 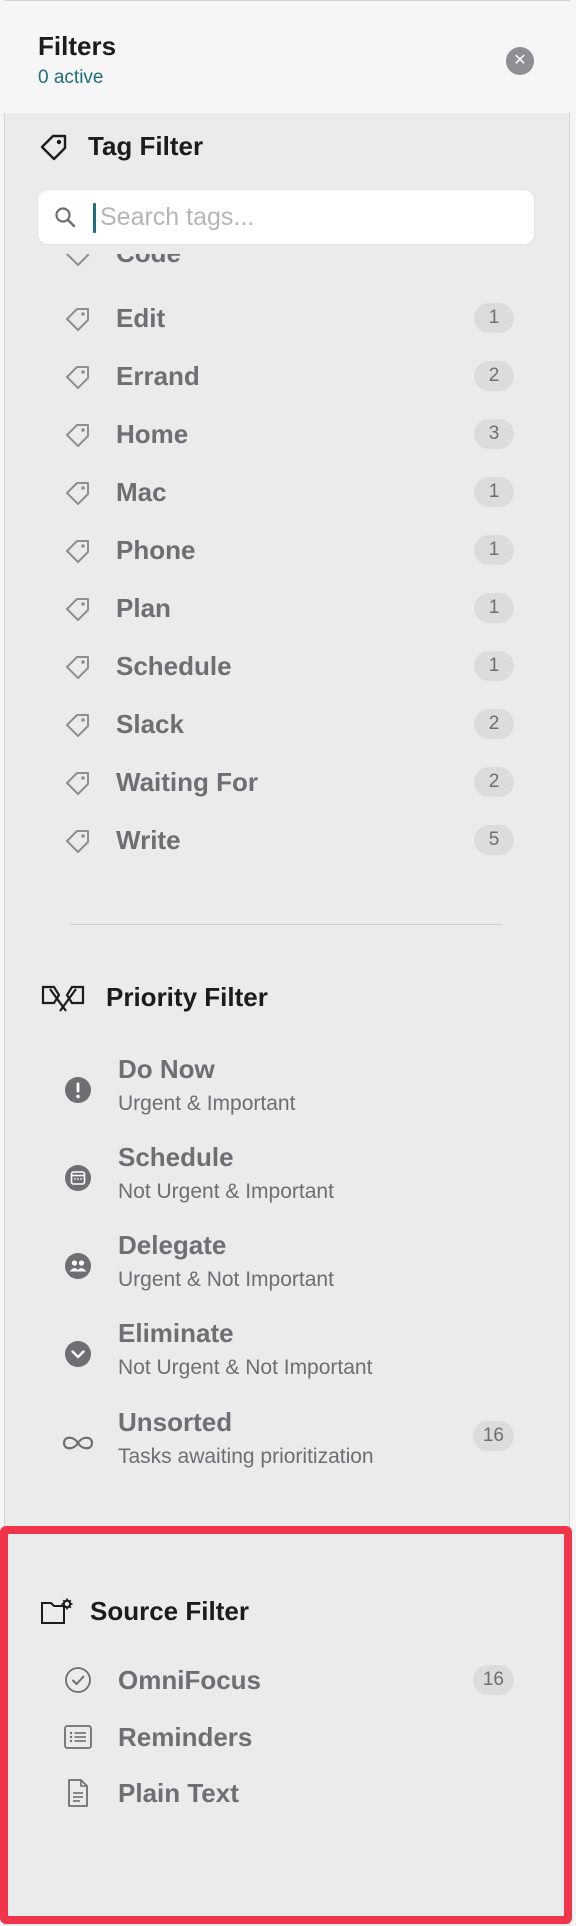 I want to click on priority-item-do-now: Do Now Urgent & Important, so click(x=287, y=1092).